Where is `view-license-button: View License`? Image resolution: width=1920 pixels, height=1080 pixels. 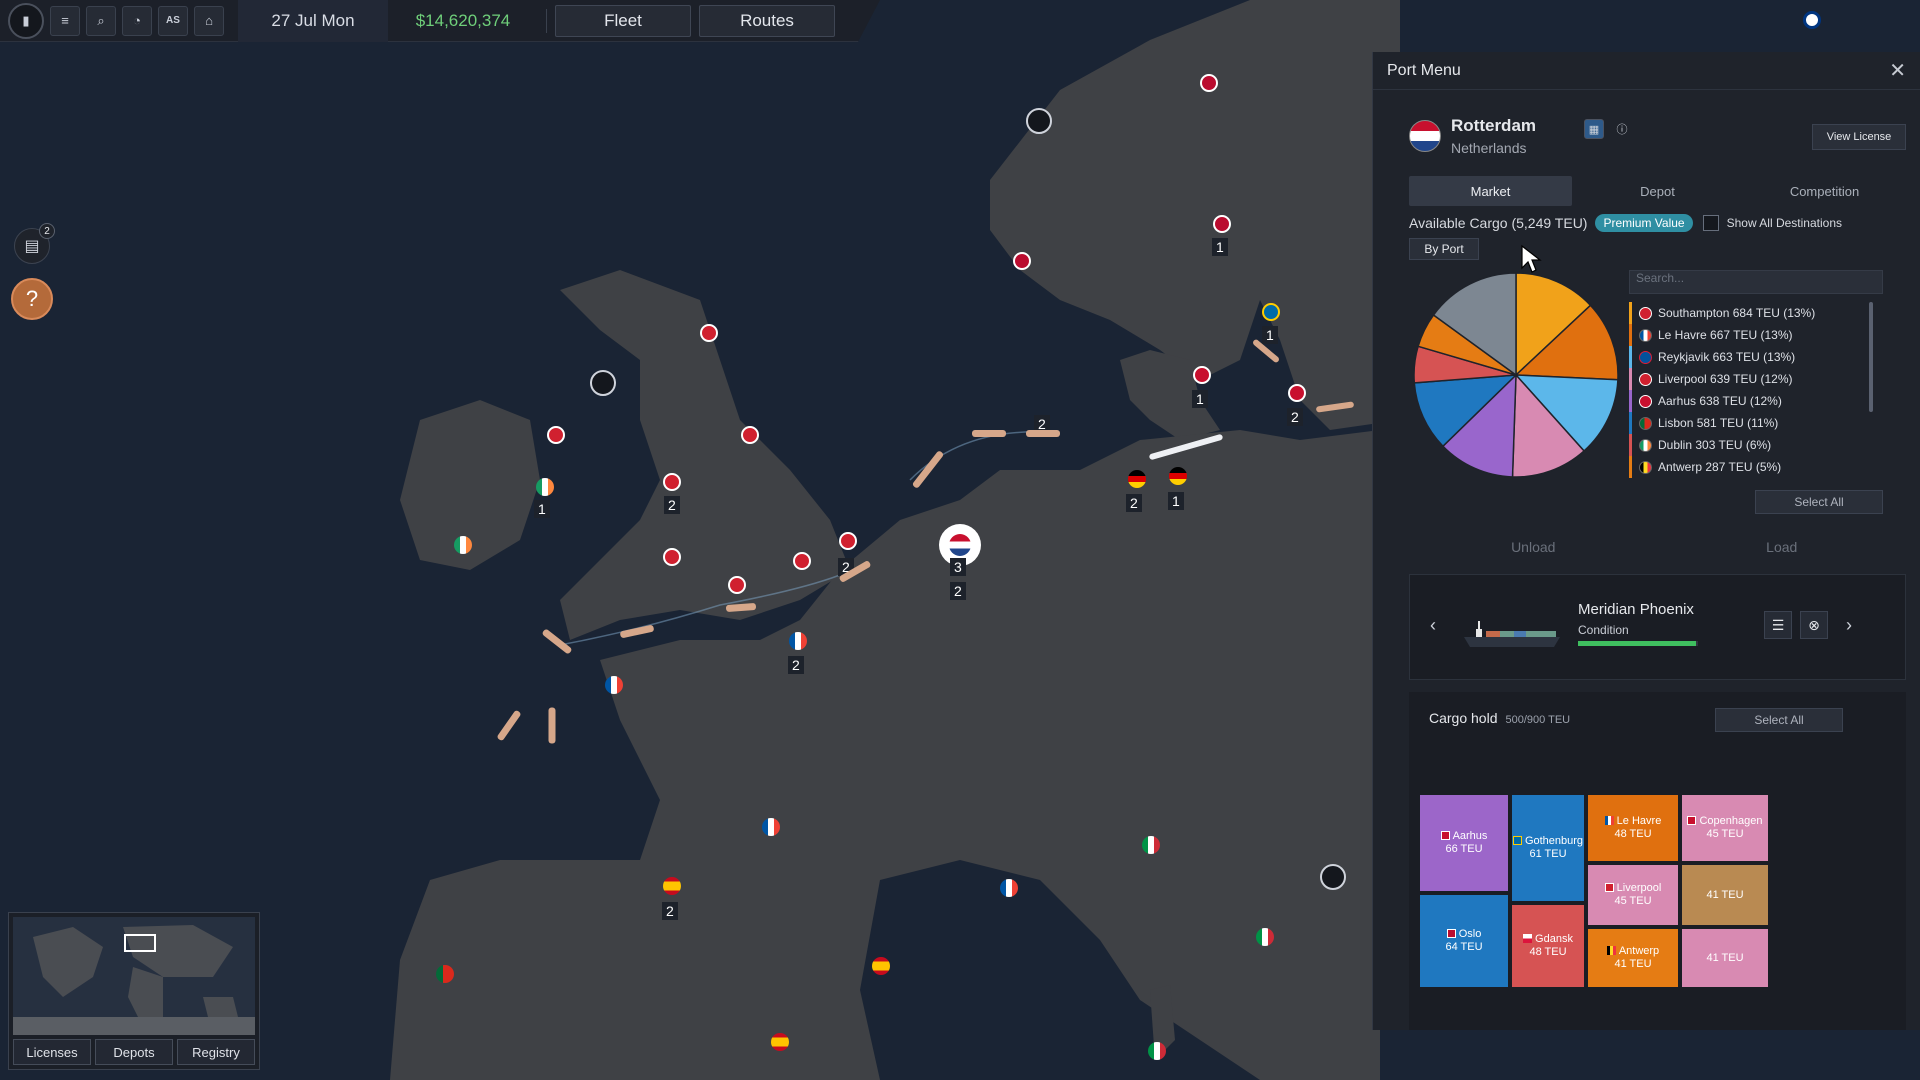
view-license-button: View License is located at coordinates (1859, 137).